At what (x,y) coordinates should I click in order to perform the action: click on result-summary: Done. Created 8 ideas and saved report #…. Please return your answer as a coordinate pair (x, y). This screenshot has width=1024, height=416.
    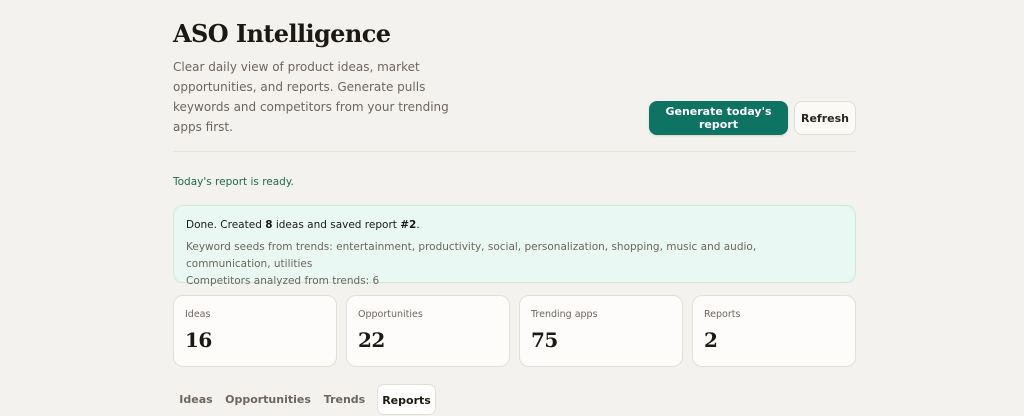
    Looking at the image, I should click on (514, 225).